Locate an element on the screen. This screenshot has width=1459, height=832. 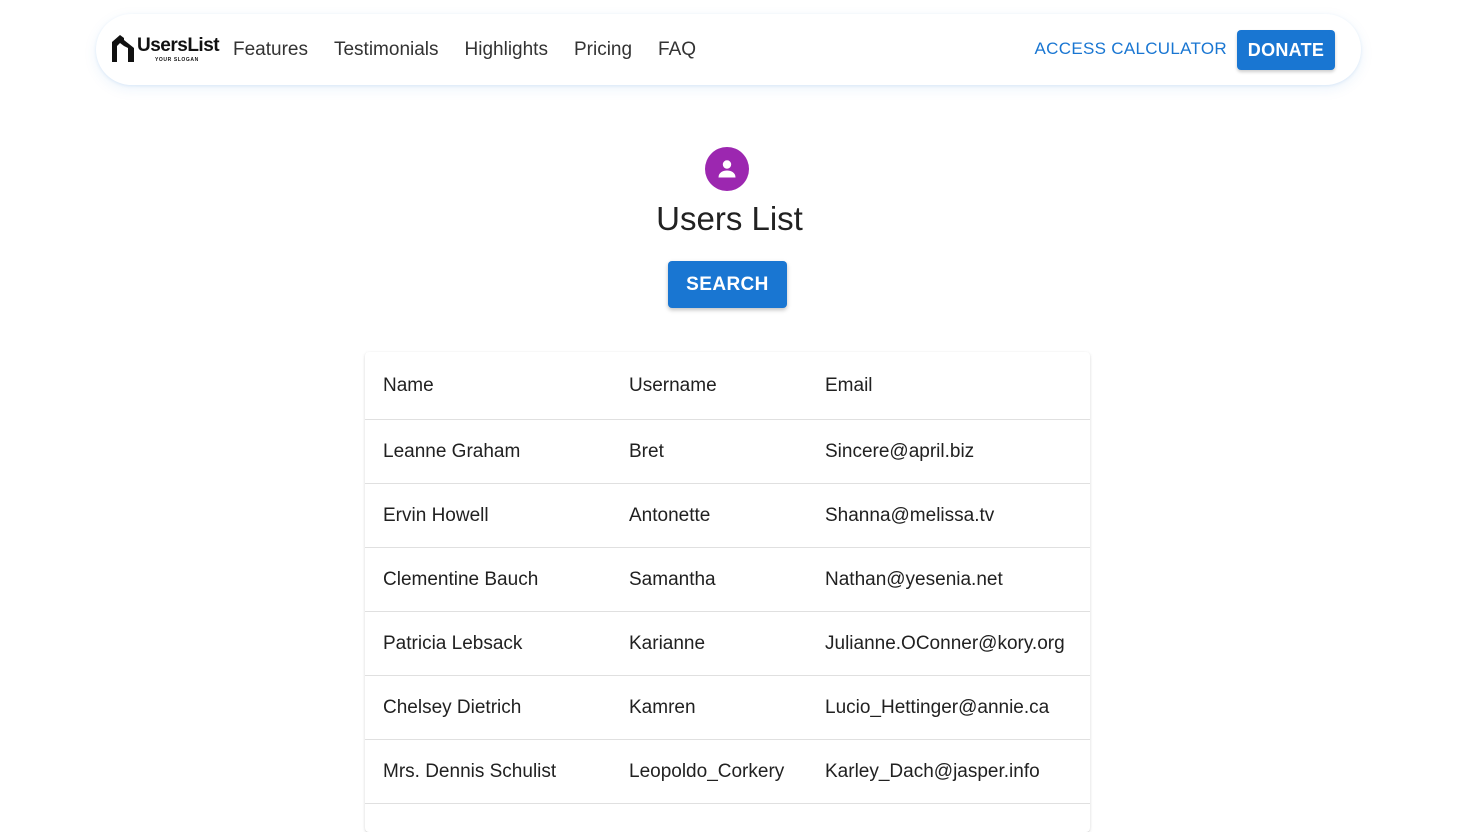
cell-email: Sincere@april.biz is located at coordinates (948, 451).